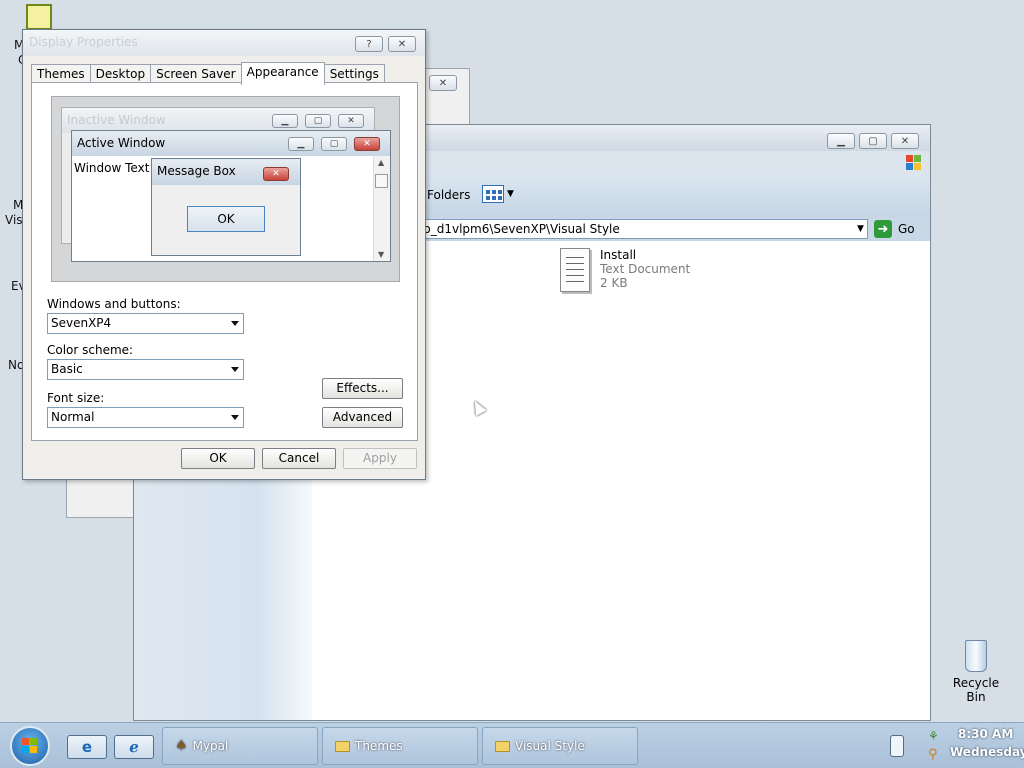 The width and height of the screenshot is (1024, 768). Describe the element at coordinates (226, 219) in the screenshot. I see `preview-ok-button: OK` at that location.